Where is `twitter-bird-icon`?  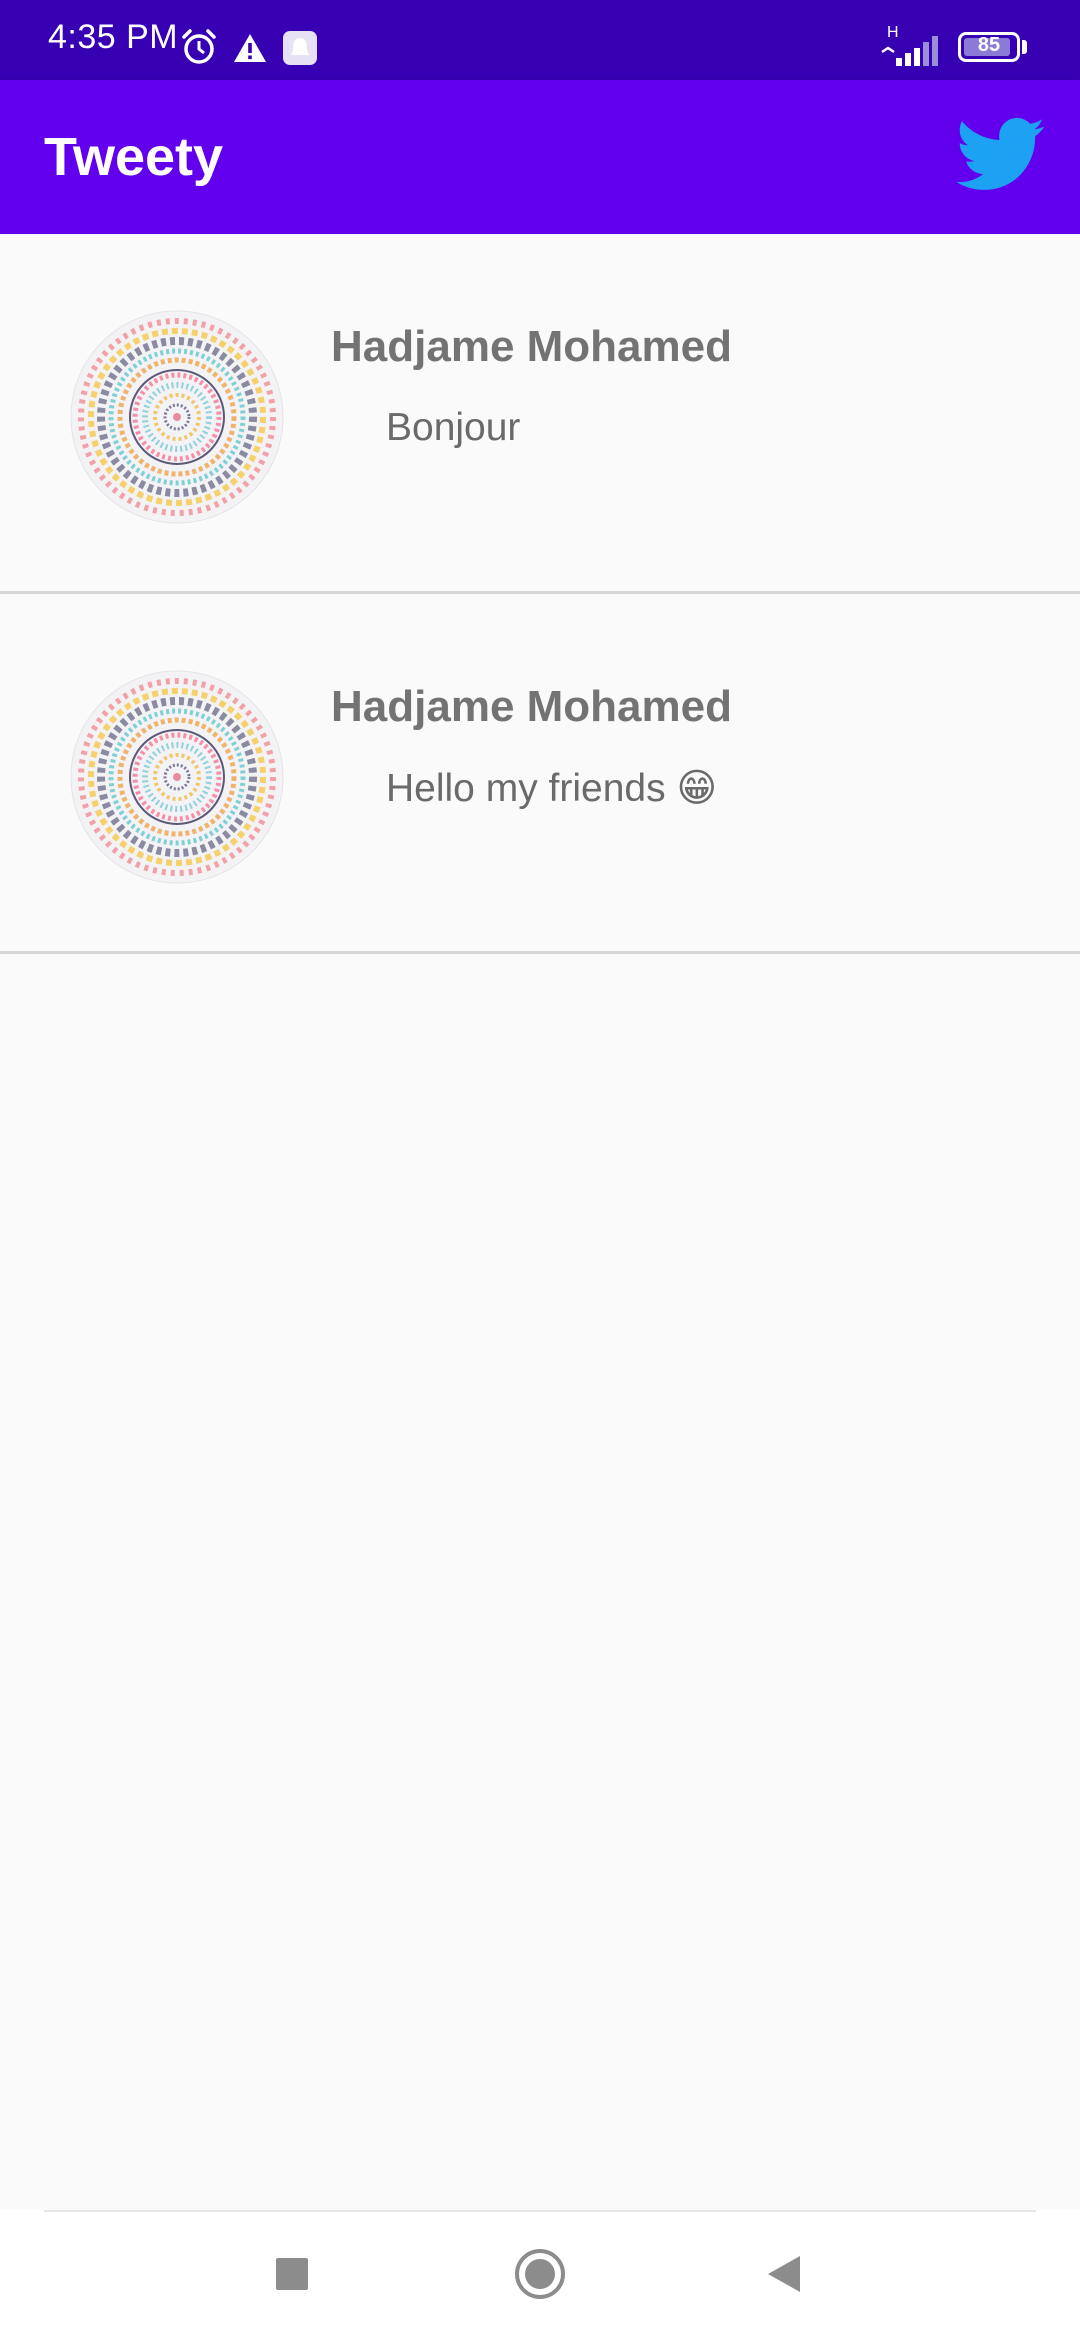
twitter-bird-icon is located at coordinates (1001, 155).